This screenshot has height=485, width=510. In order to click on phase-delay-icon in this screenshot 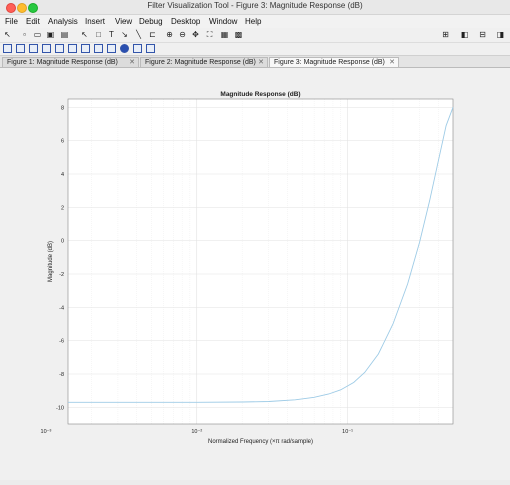, I will do `click(59, 48)`.